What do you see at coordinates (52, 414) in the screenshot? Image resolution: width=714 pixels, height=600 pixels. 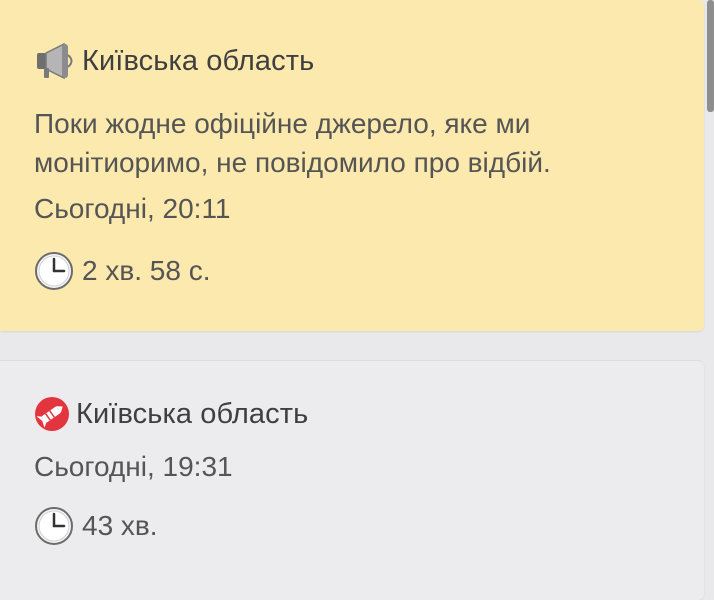 I see `rocket-badge-icon` at bounding box center [52, 414].